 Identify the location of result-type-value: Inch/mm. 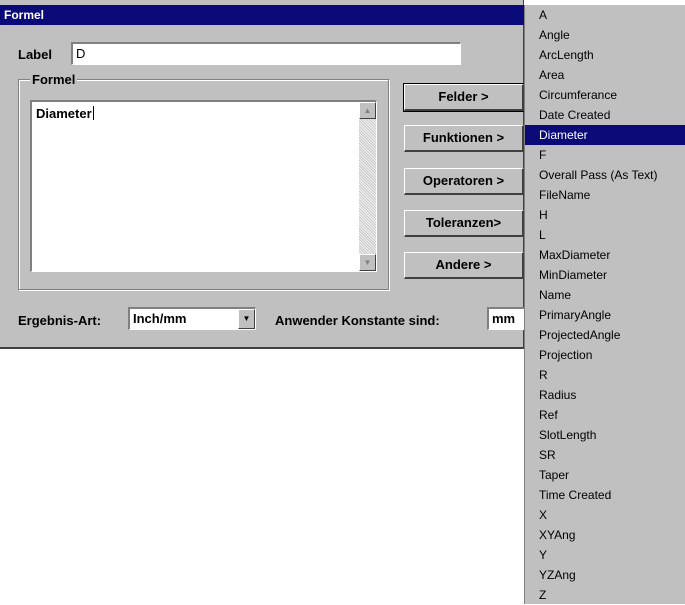
(160, 318).